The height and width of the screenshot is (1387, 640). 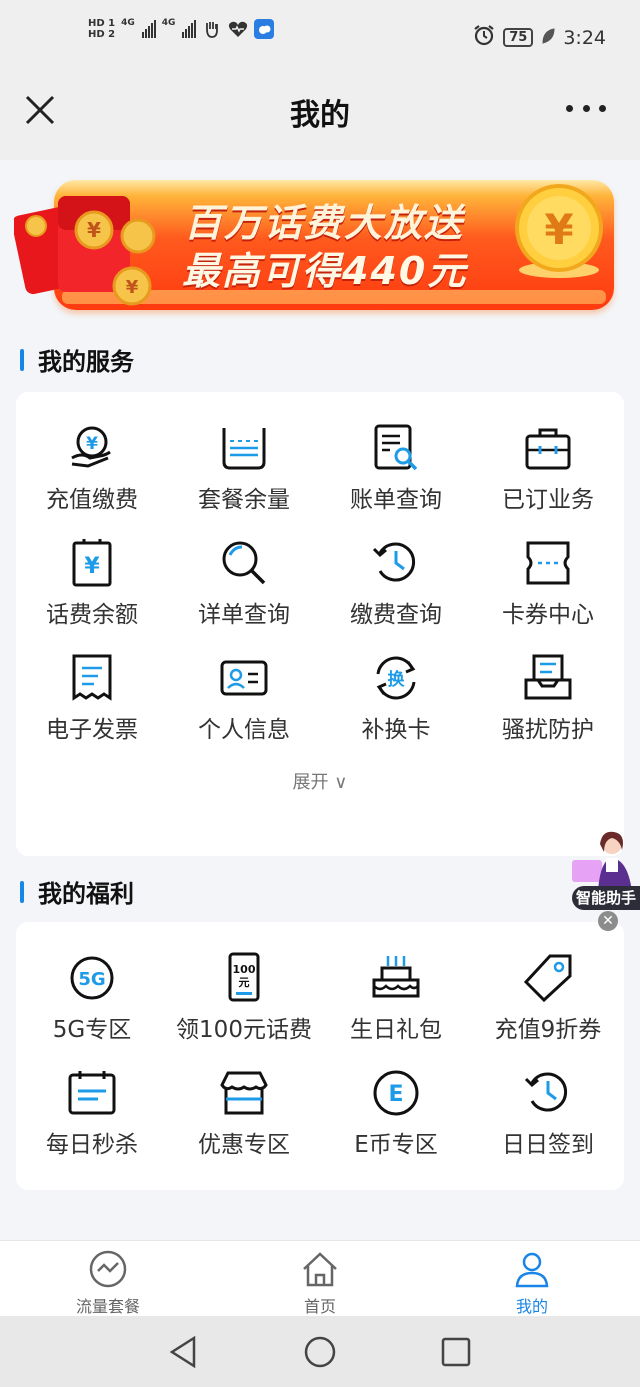 I want to click on health-icon, so click(x=238, y=29).